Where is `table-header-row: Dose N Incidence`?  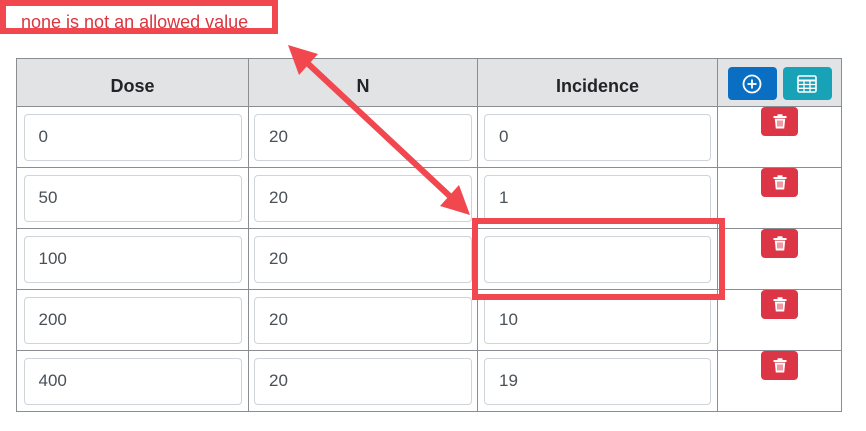
table-header-row: Dose N Incidence is located at coordinates (429, 82).